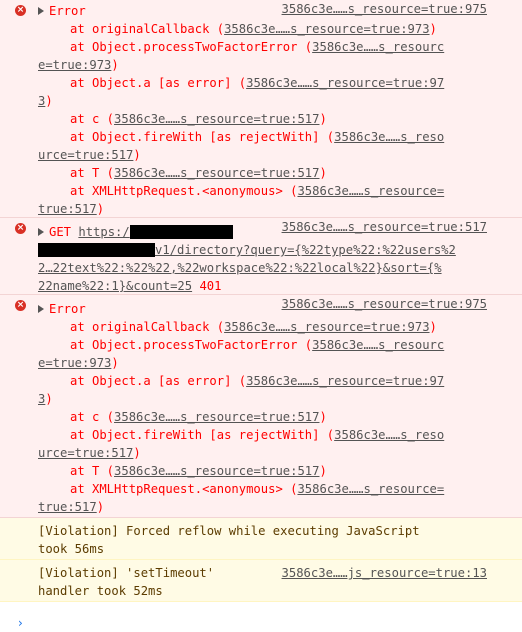 The width and height of the screenshot is (522, 632). Describe the element at coordinates (115, 286) in the screenshot. I see `request-url: 22name%22:1}&count=25` at that location.